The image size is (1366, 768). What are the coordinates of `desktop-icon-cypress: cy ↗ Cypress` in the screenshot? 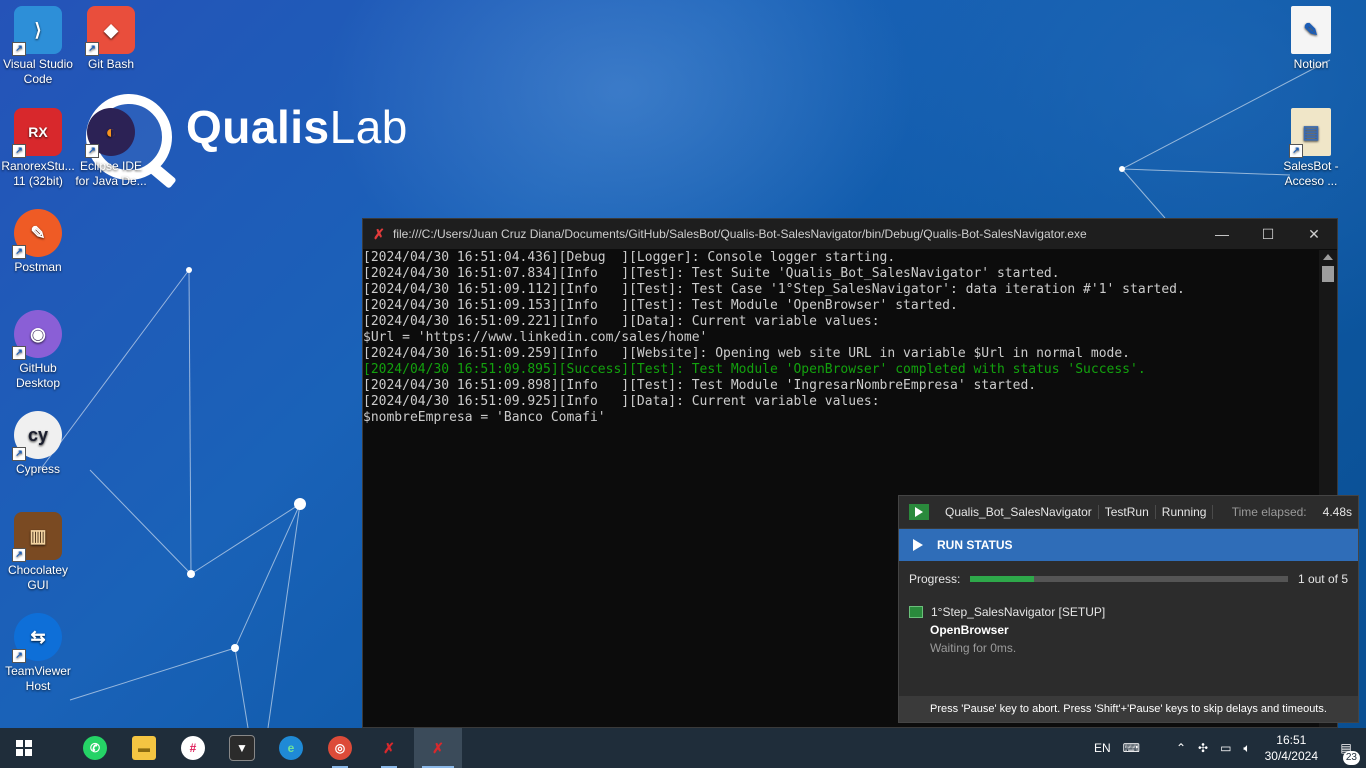 It's located at (38, 441).